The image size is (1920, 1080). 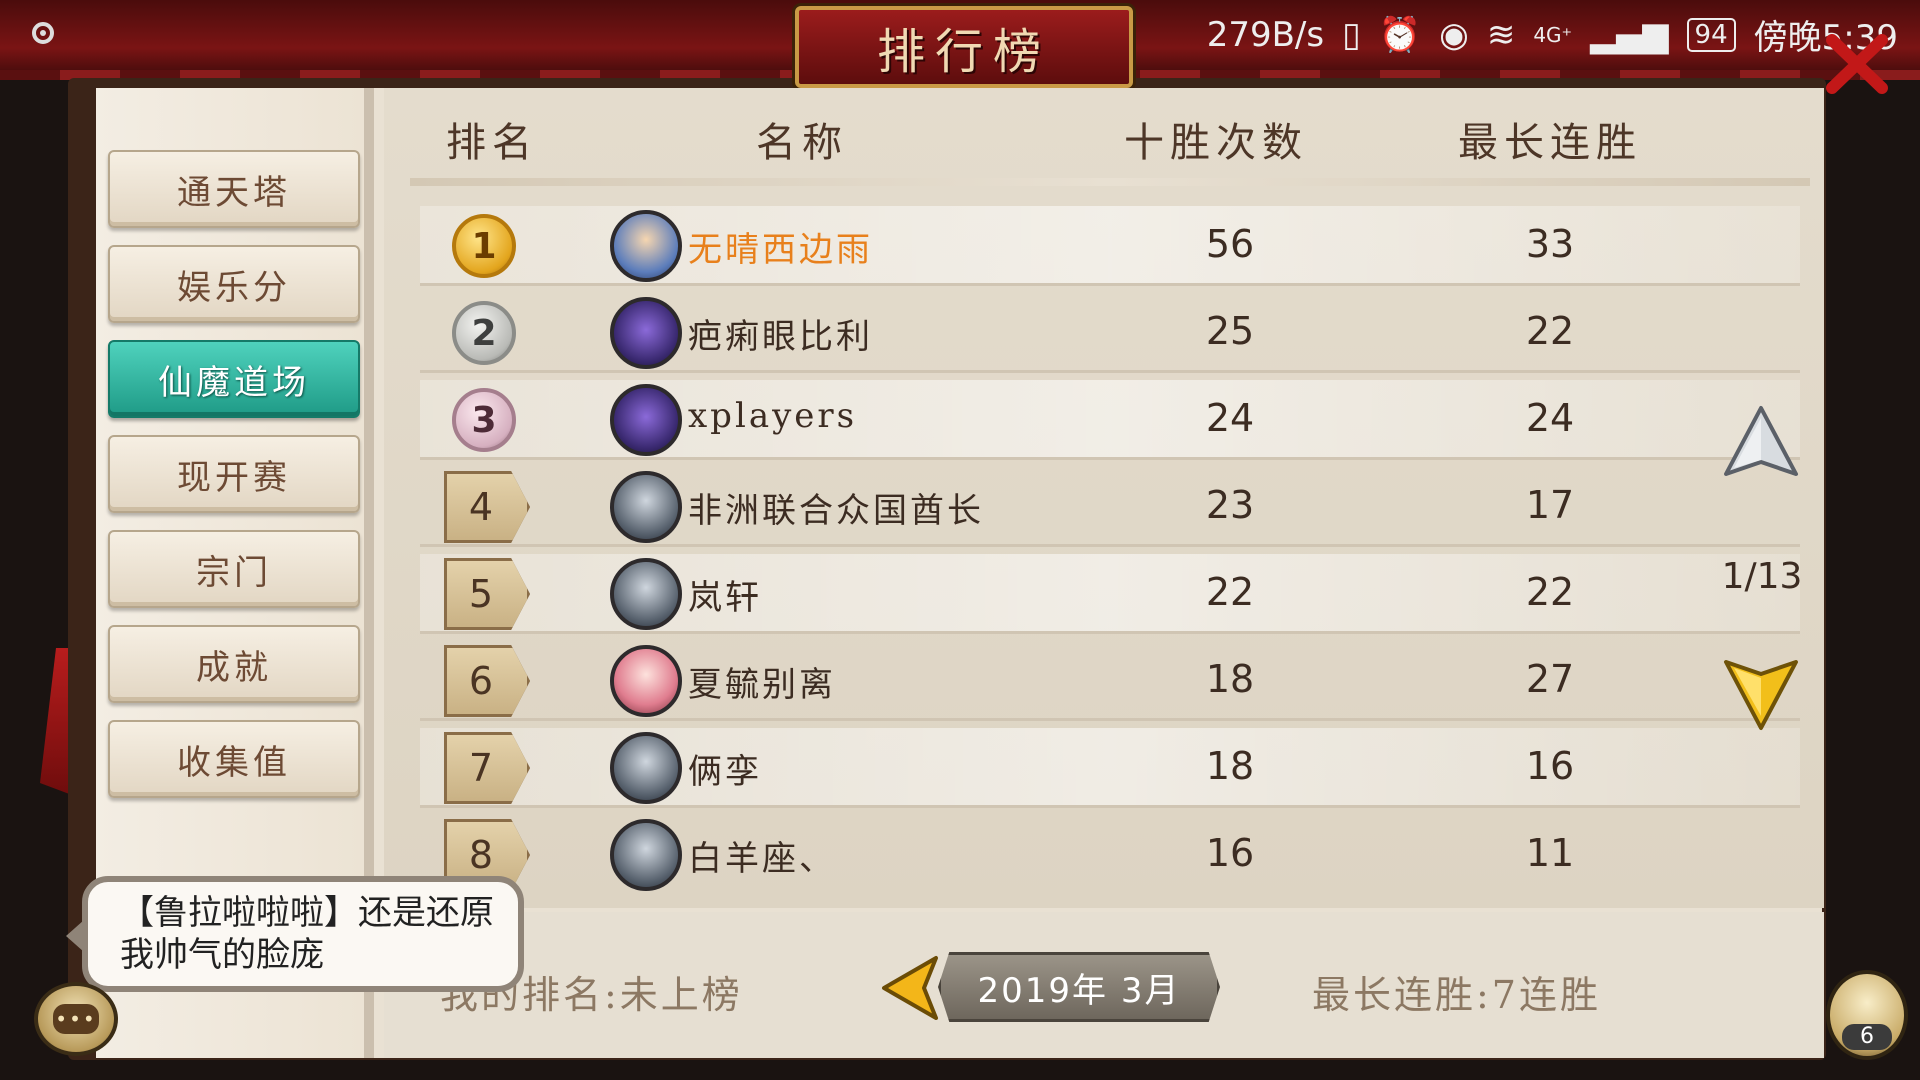 I want to click on header-rank: 排名, so click(x=492, y=143).